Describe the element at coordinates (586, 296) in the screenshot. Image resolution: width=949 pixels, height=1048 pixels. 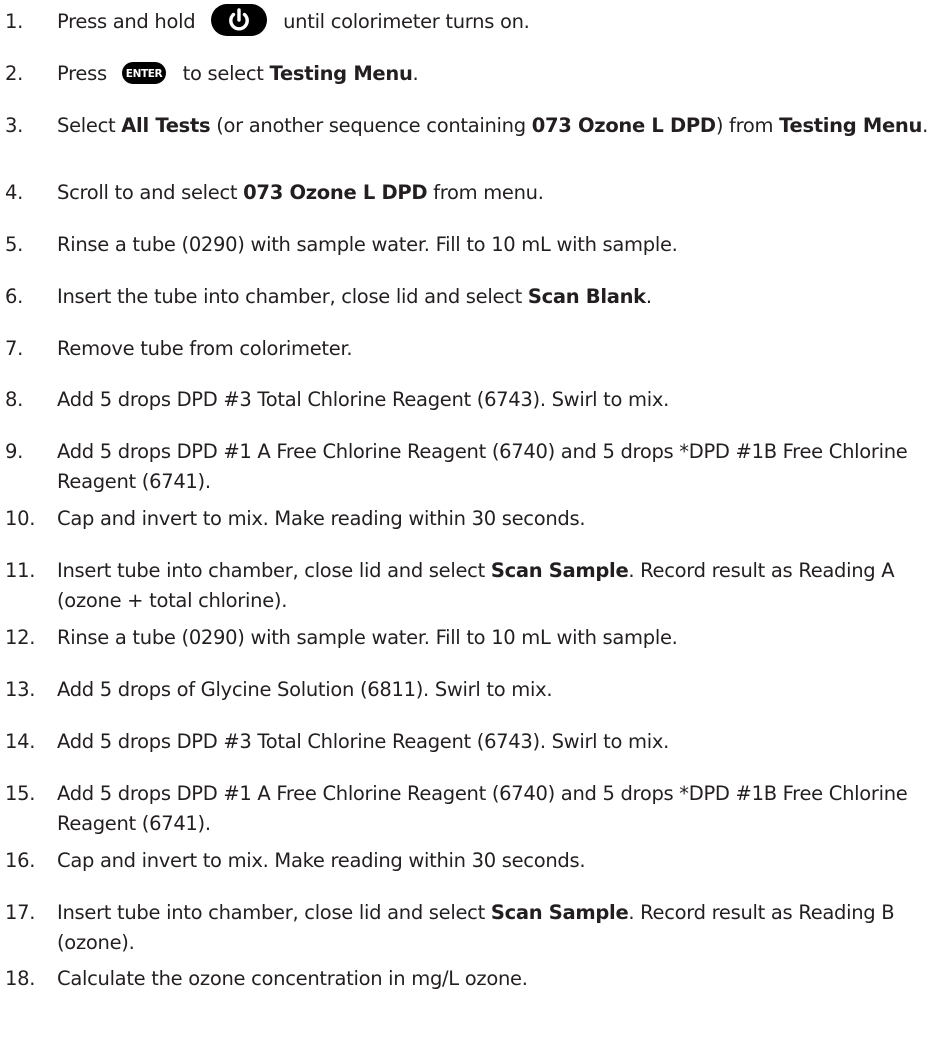
I see `bold-term: Scan Blank` at that location.